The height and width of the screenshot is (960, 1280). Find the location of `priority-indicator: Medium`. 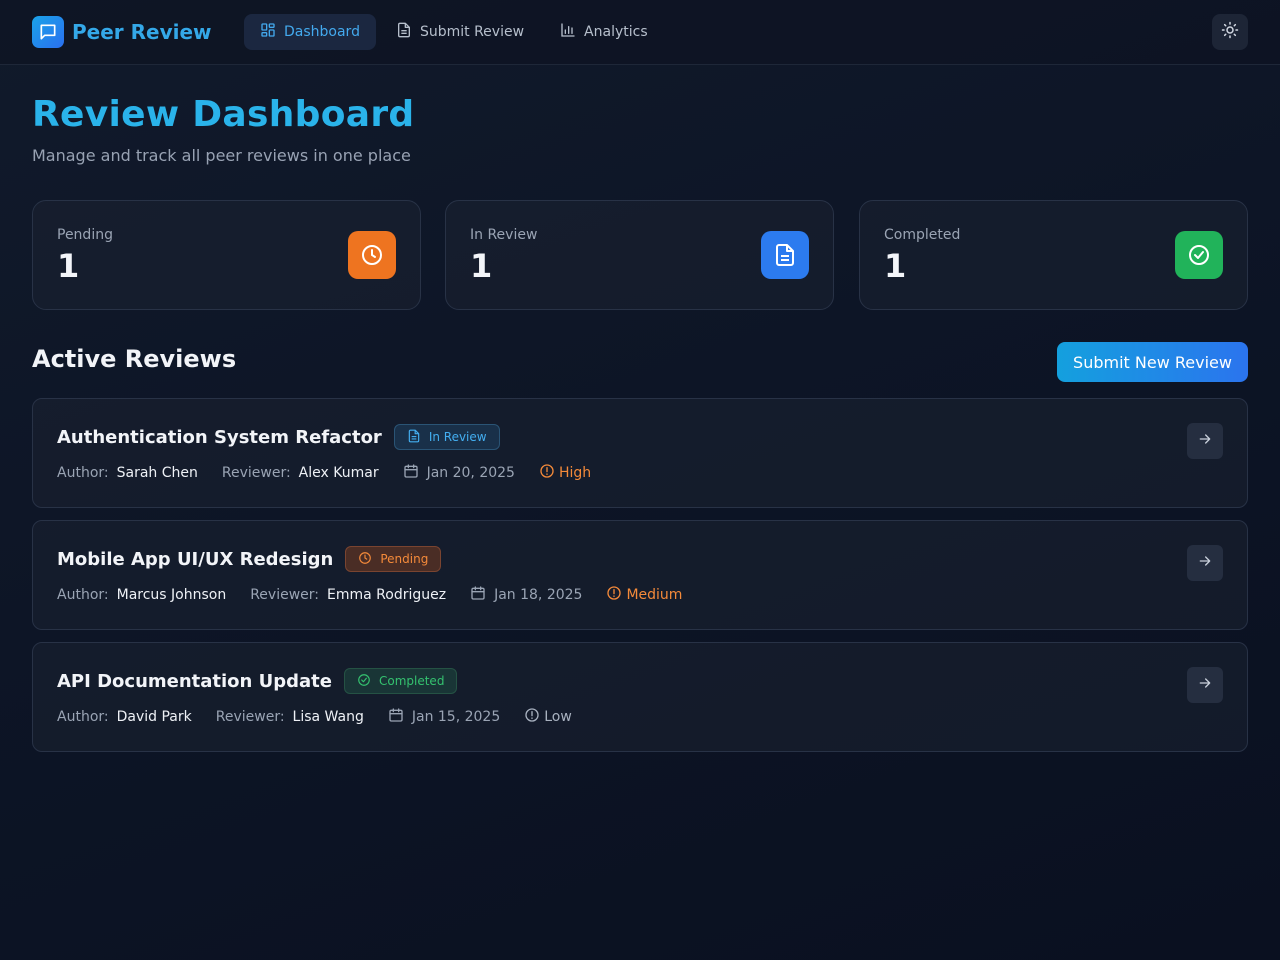

priority-indicator: Medium is located at coordinates (644, 595).